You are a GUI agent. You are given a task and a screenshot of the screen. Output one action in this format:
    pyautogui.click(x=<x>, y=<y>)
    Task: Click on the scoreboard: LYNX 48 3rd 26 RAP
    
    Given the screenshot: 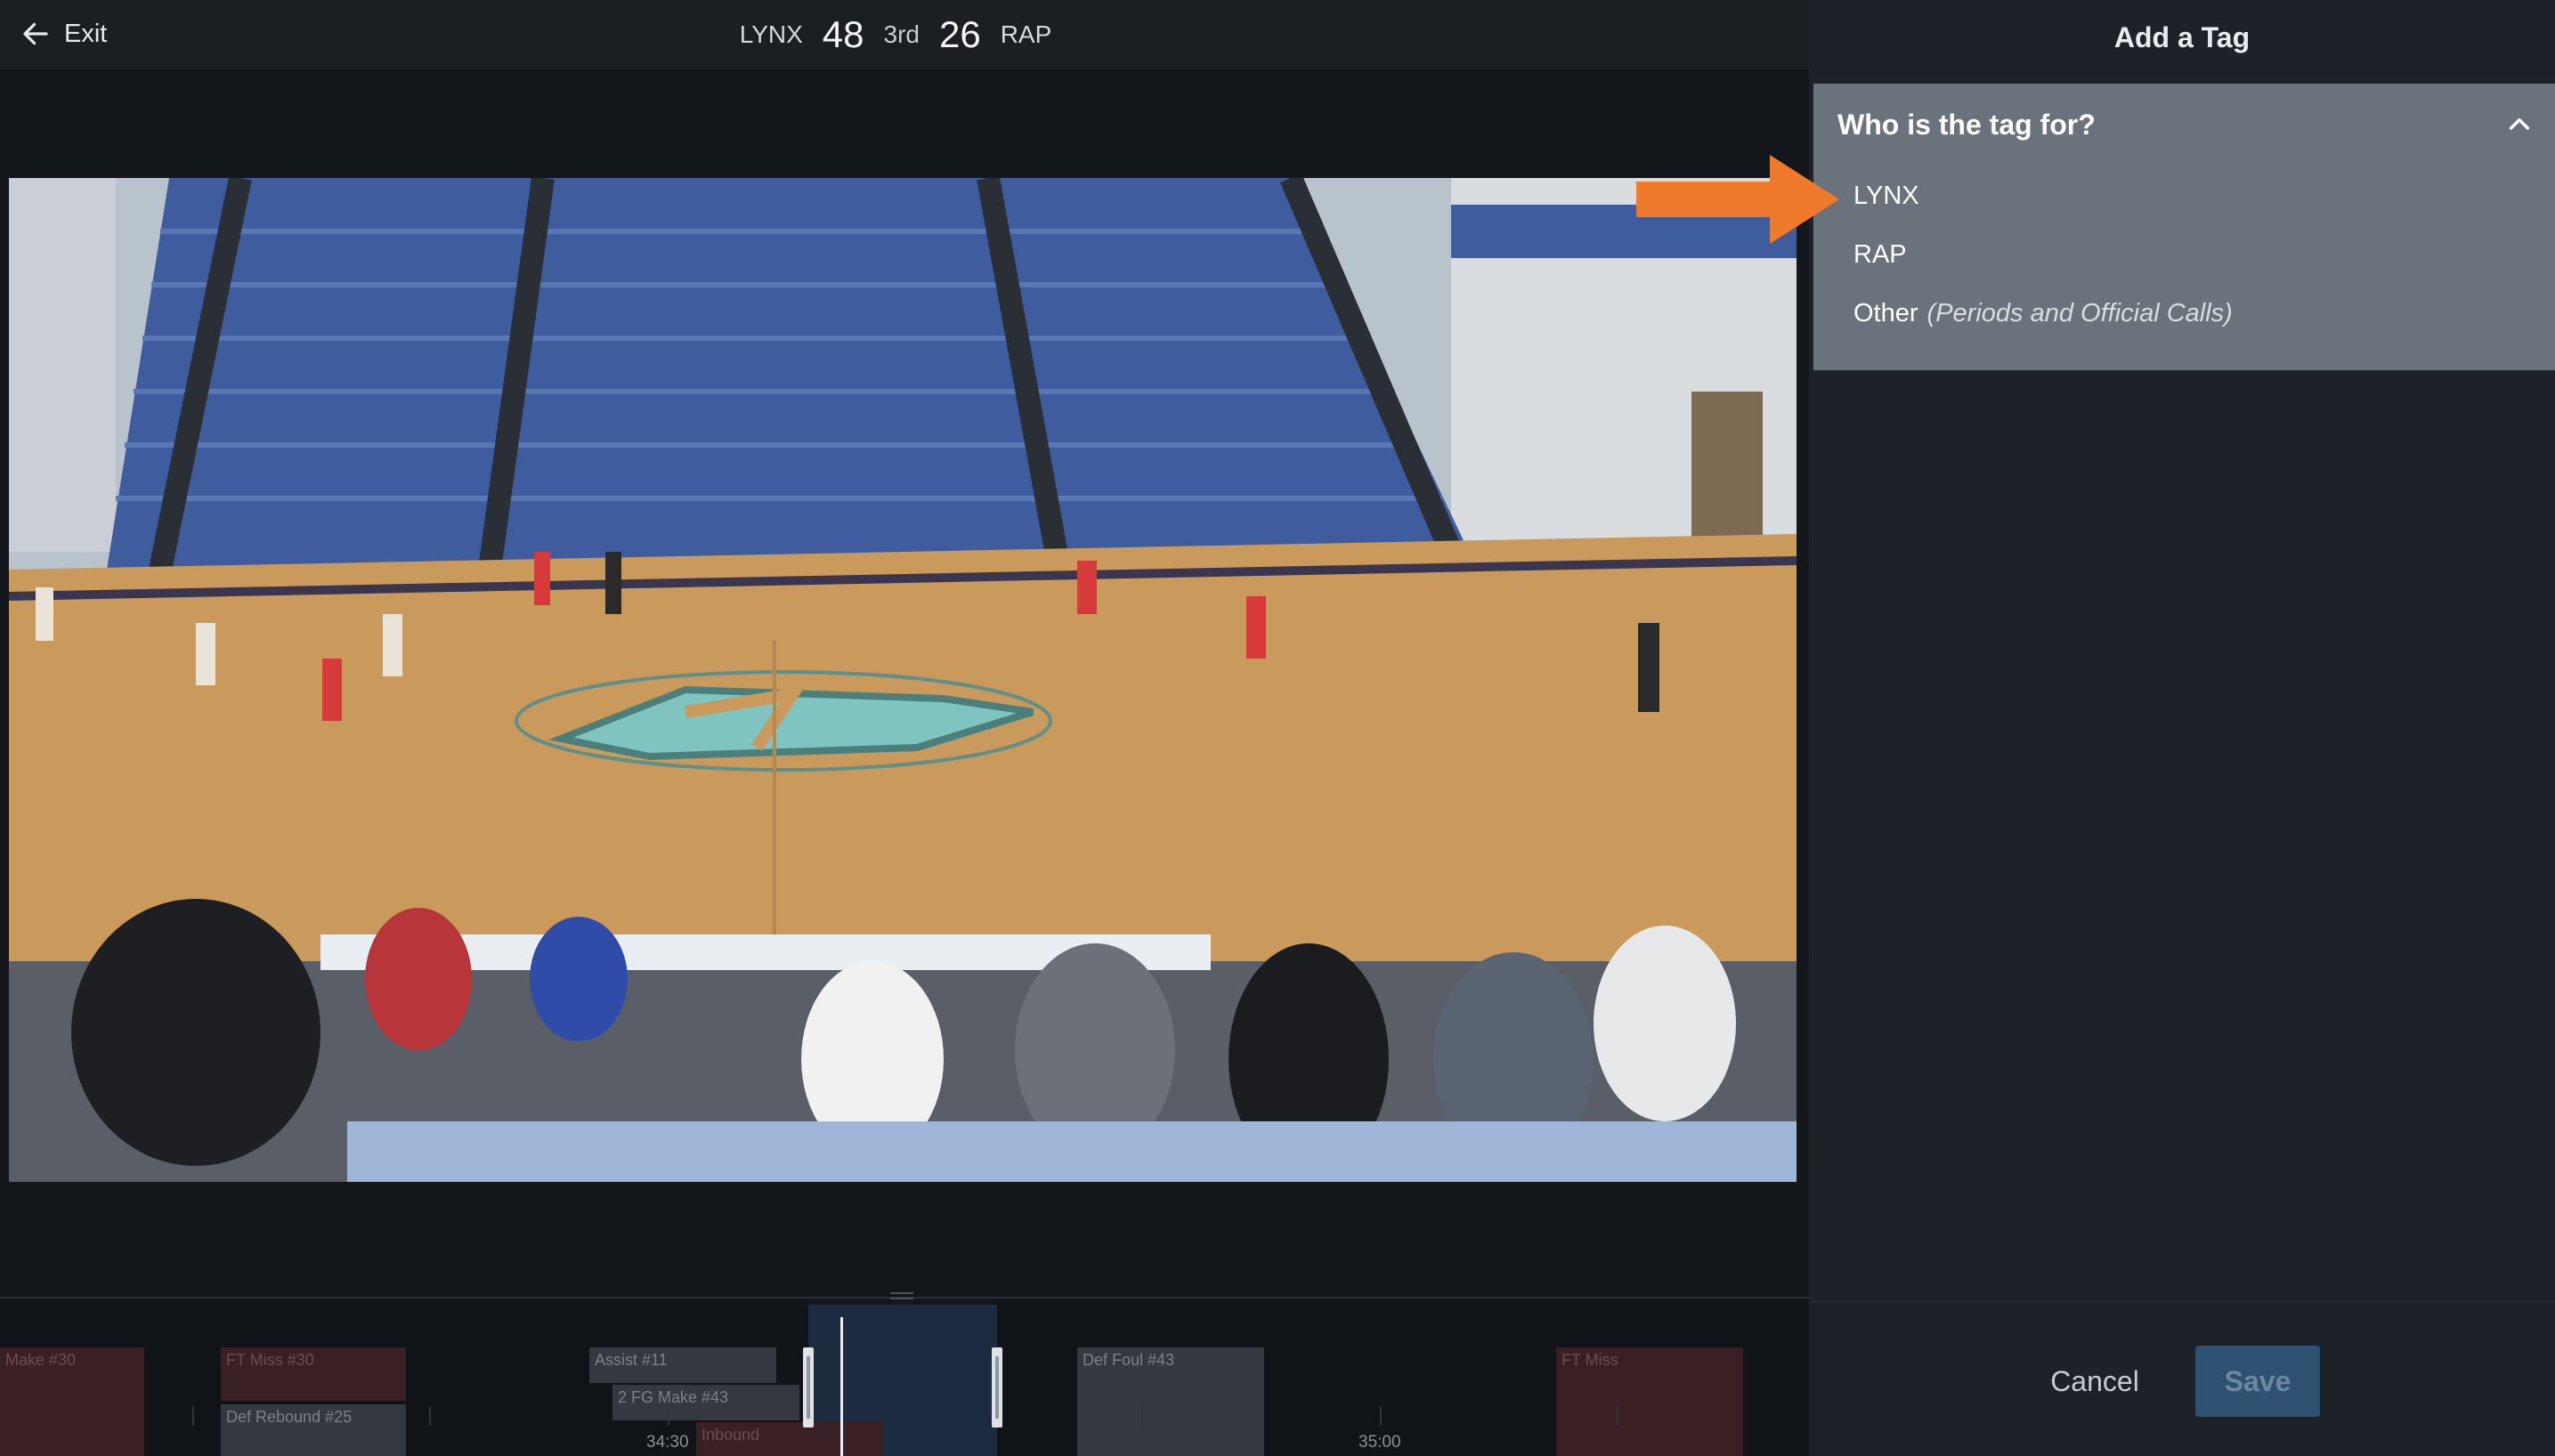 What is the action you would take?
    pyautogui.click(x=904, y=34)
    